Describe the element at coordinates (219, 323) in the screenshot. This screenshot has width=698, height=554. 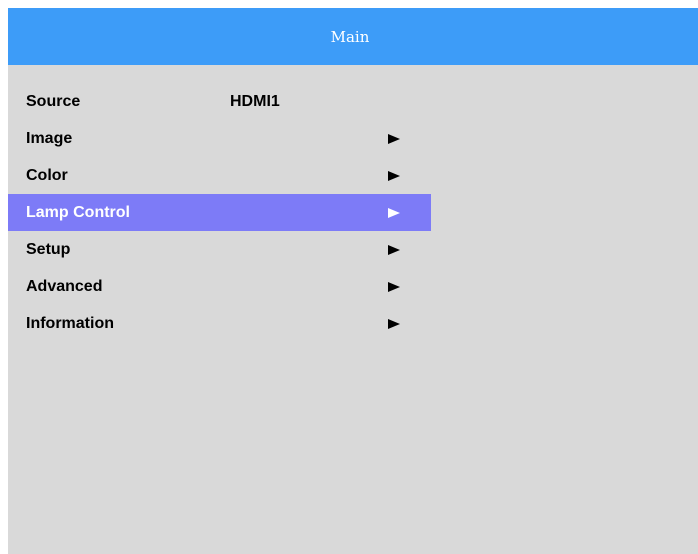
I see `menu-item-information: Information` at that location.